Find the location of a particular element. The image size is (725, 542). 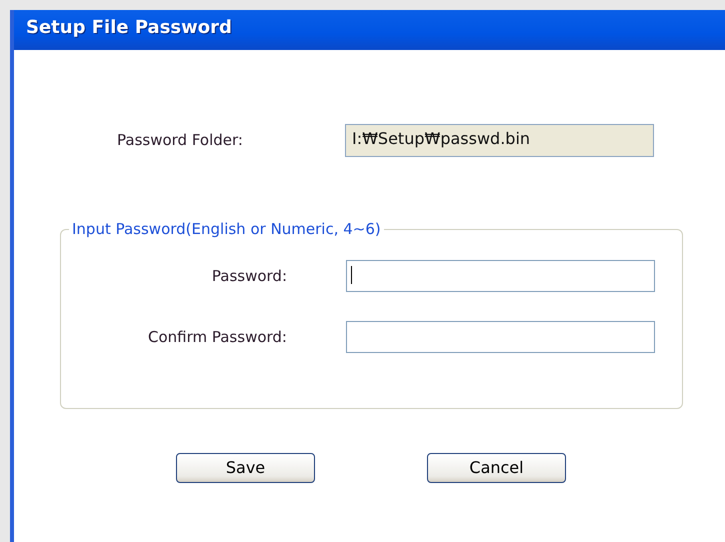

field-label: Confirm Password: is located at coordinates (216, 337).